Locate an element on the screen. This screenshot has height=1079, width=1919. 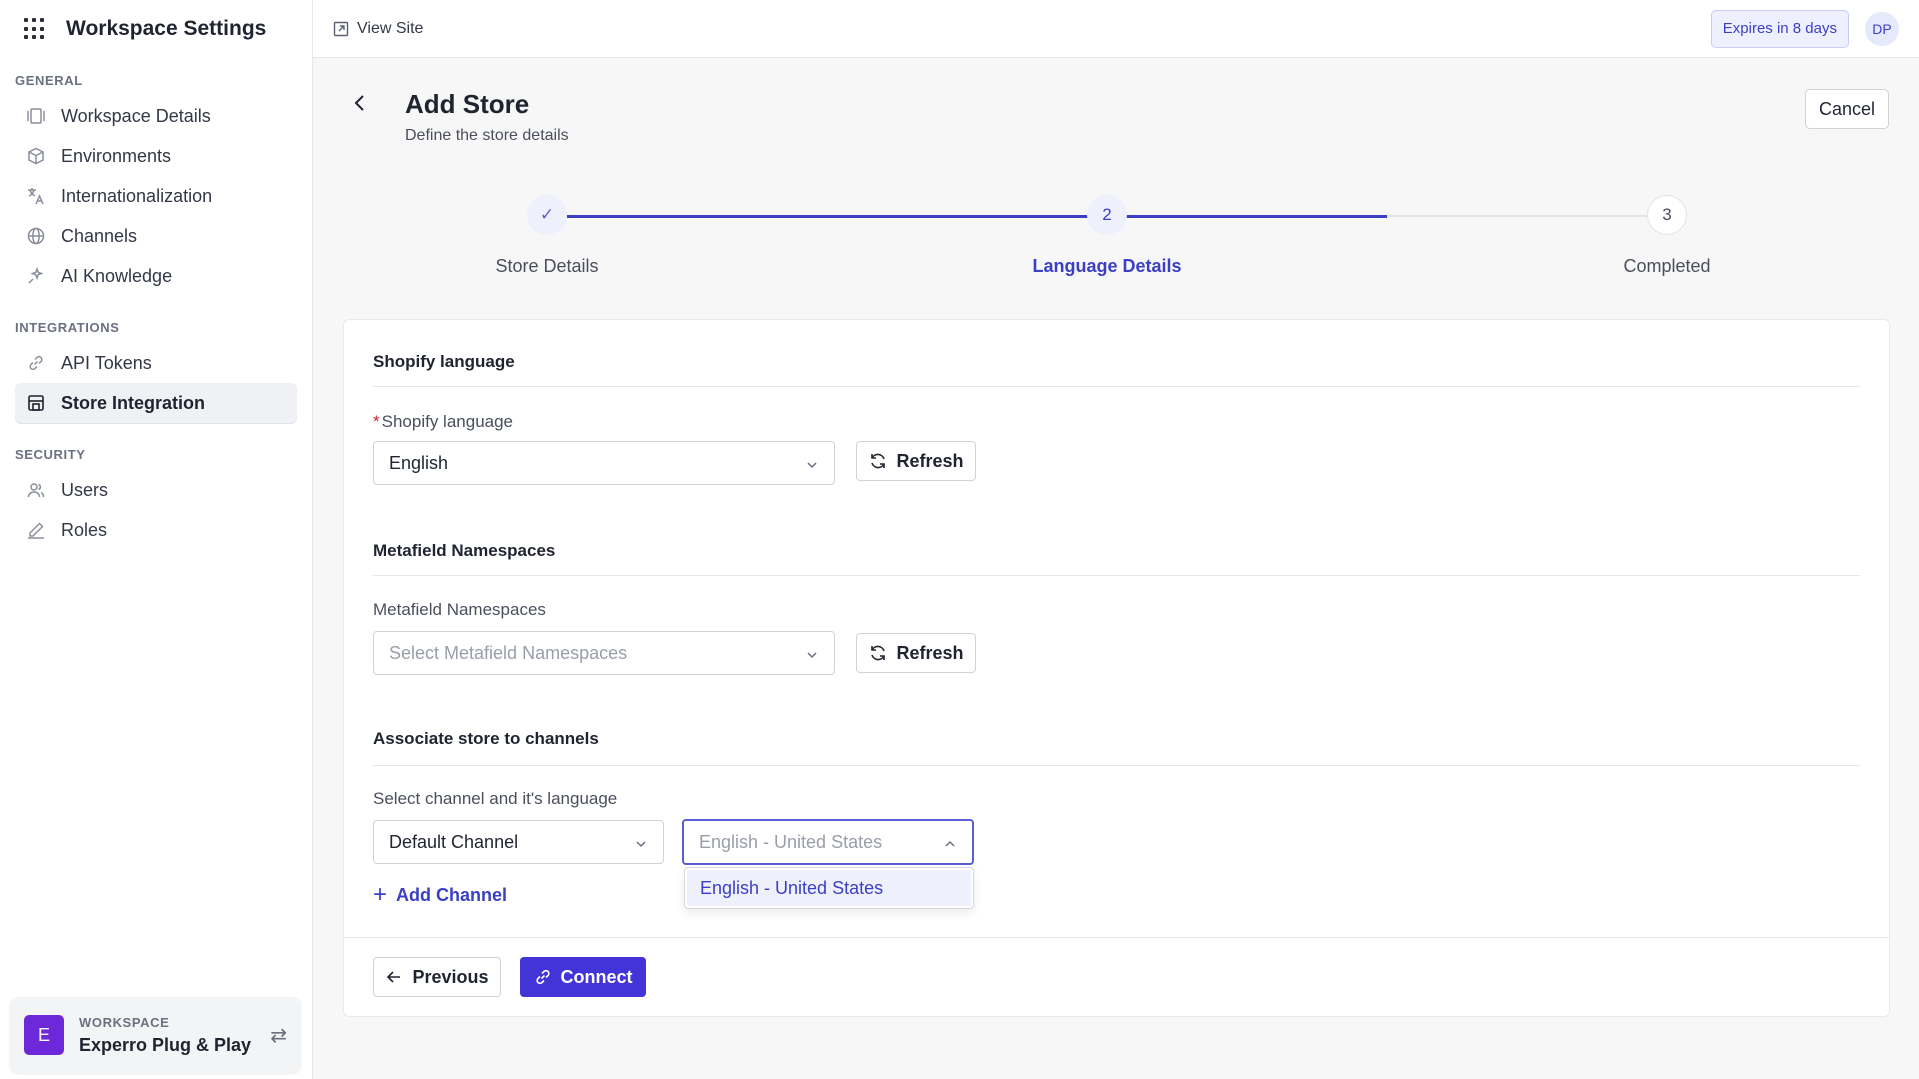
step-2-label: Language Details is located at coordinates (1107, 266).